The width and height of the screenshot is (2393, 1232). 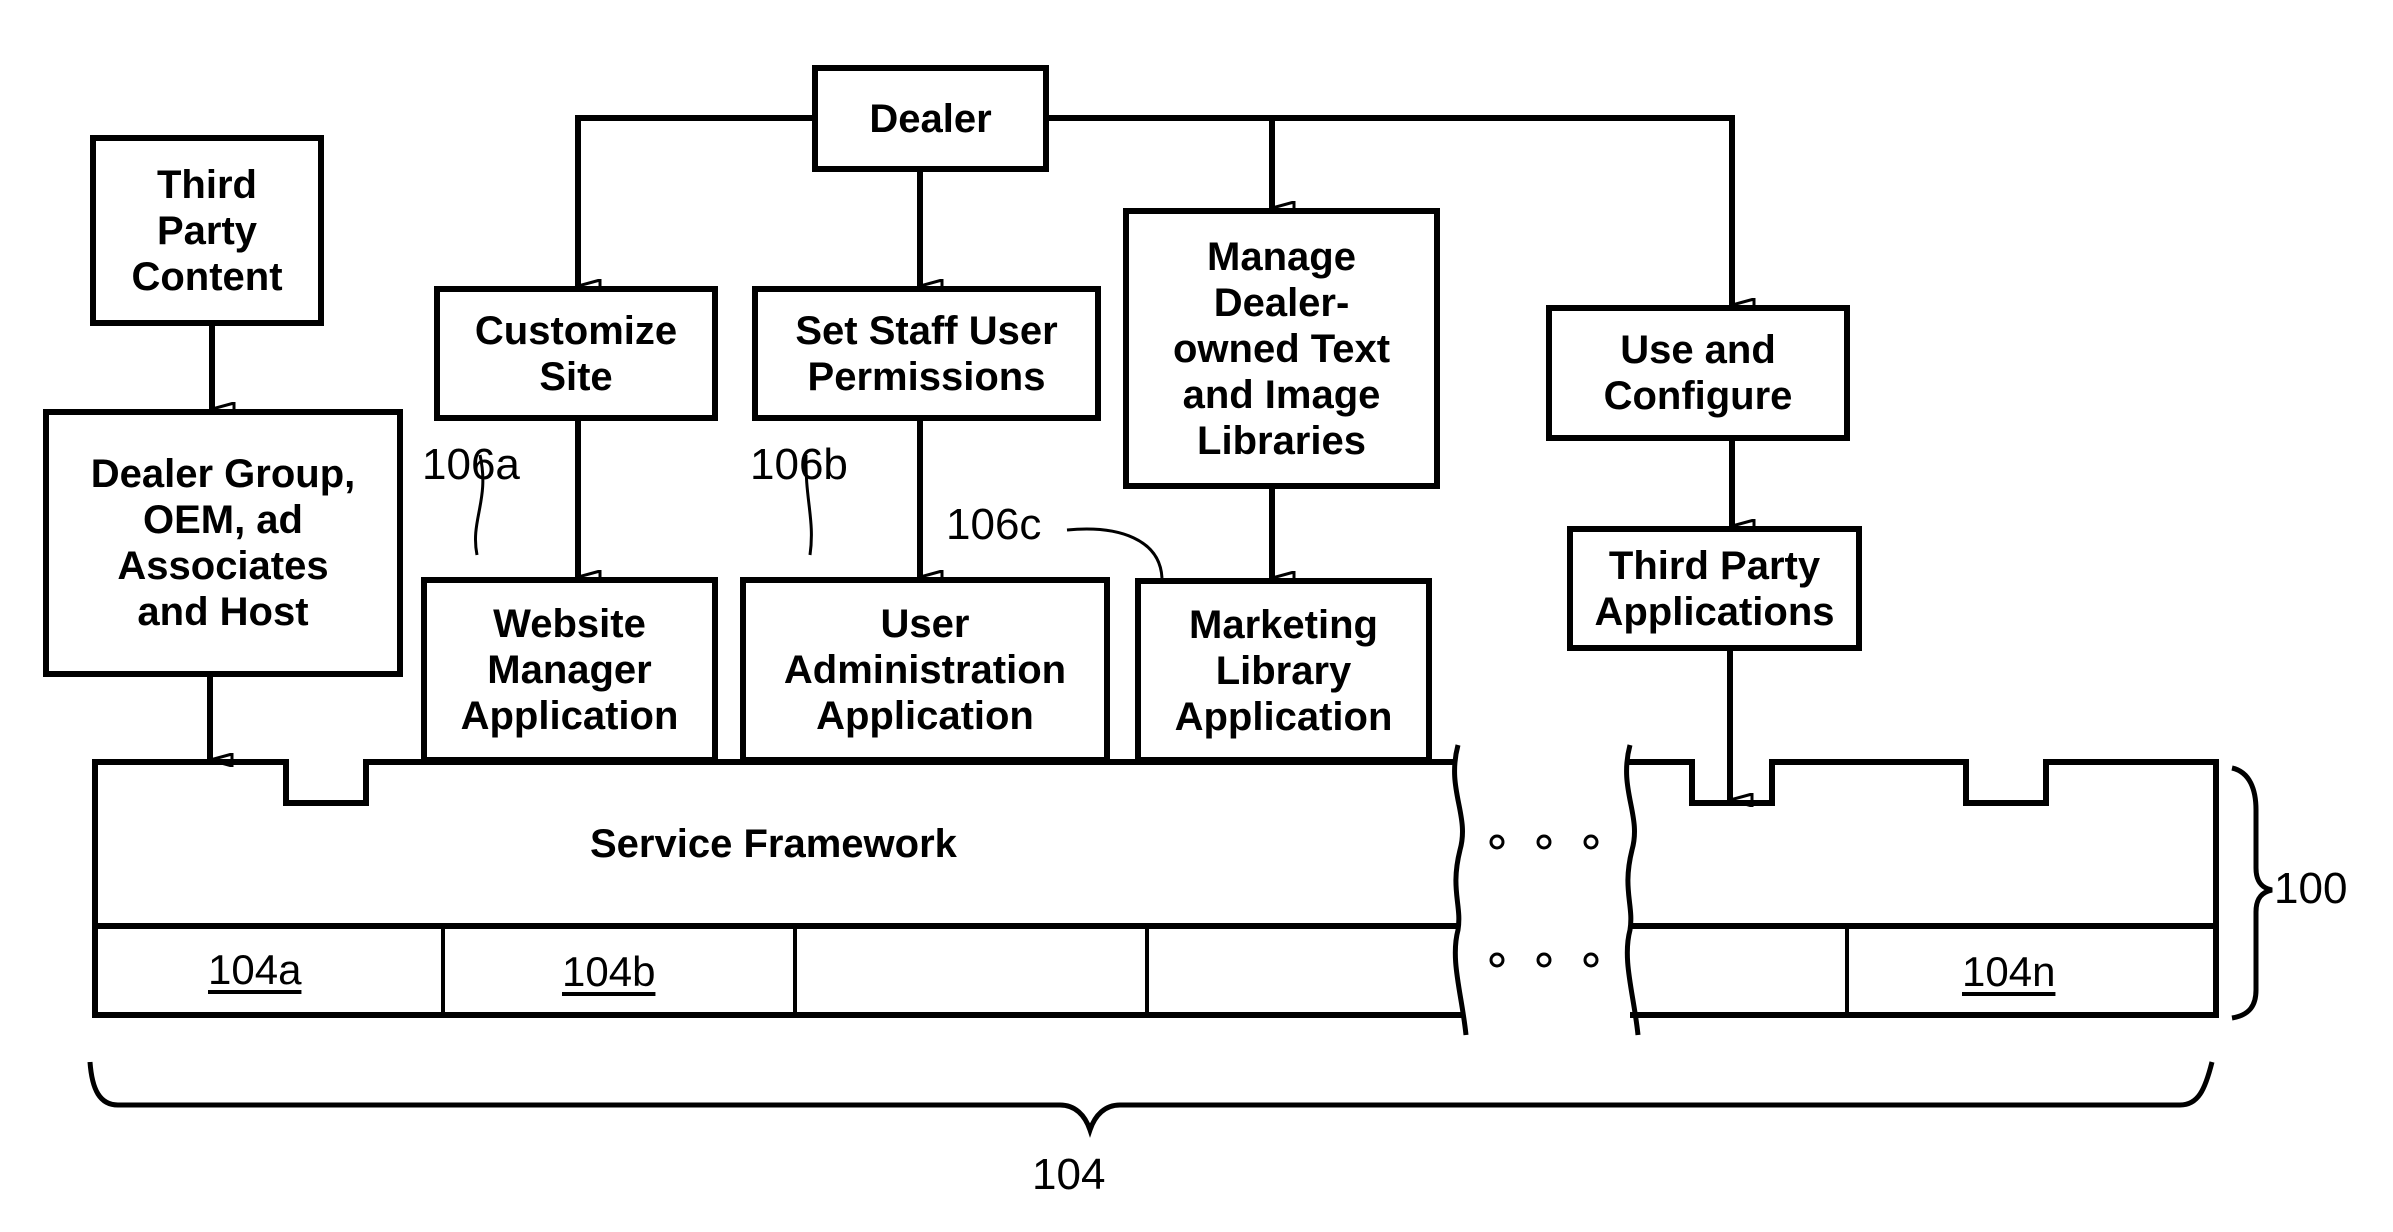 I want to click on cell-104a: 104a, so click(x=255, y=969).